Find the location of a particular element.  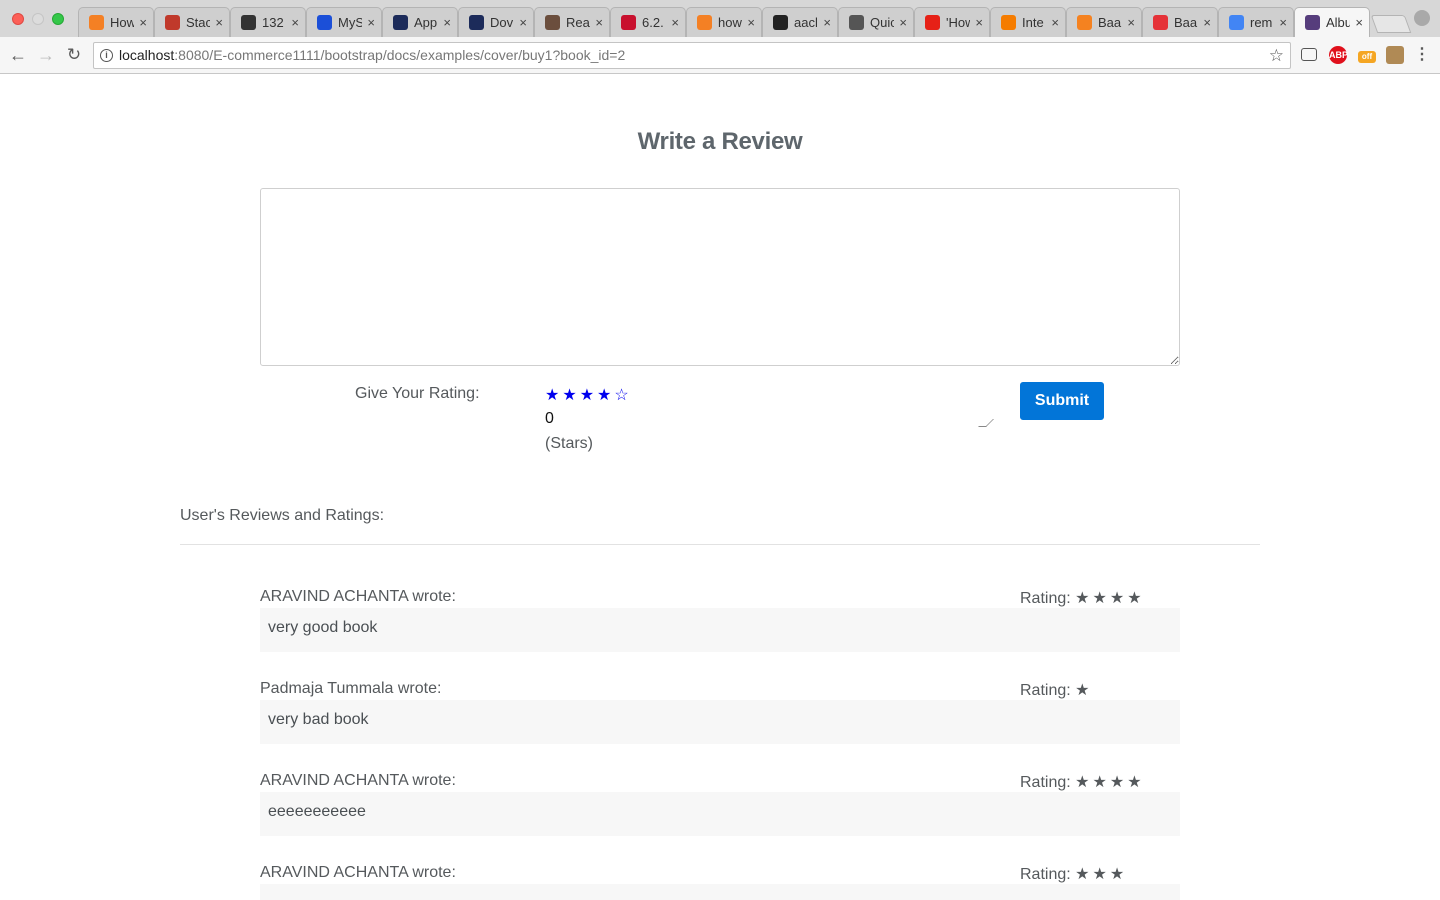

browser-tab: how × is located at coordinates (724, 22).